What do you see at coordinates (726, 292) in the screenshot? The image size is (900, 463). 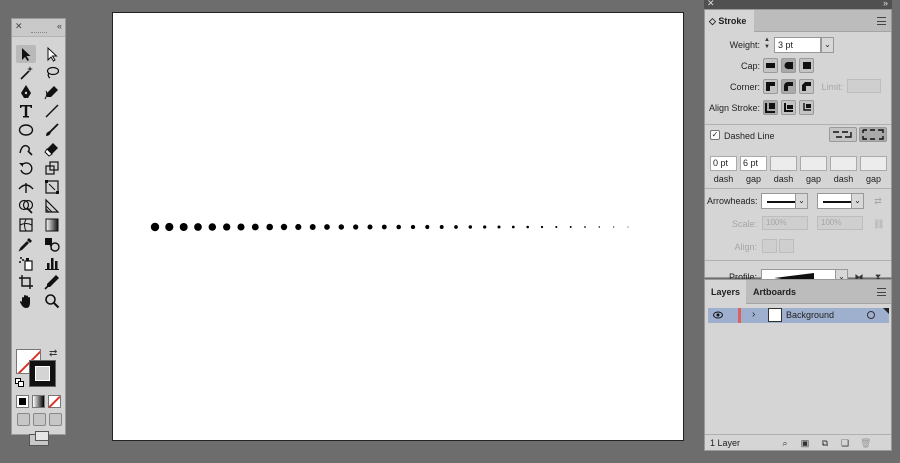 I see `tab-layers: Layers` at bounding box center [726, 292].